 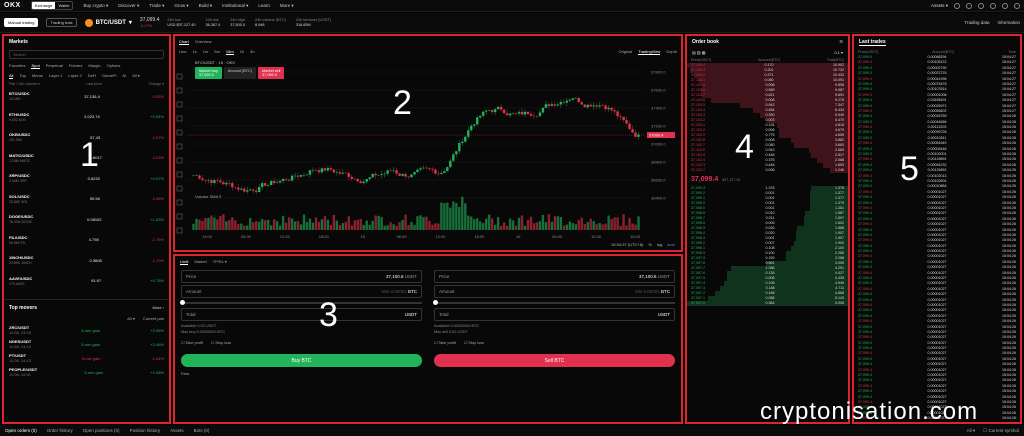 I want to click on bottom-tab: Assets, so click(x=177, y=430).